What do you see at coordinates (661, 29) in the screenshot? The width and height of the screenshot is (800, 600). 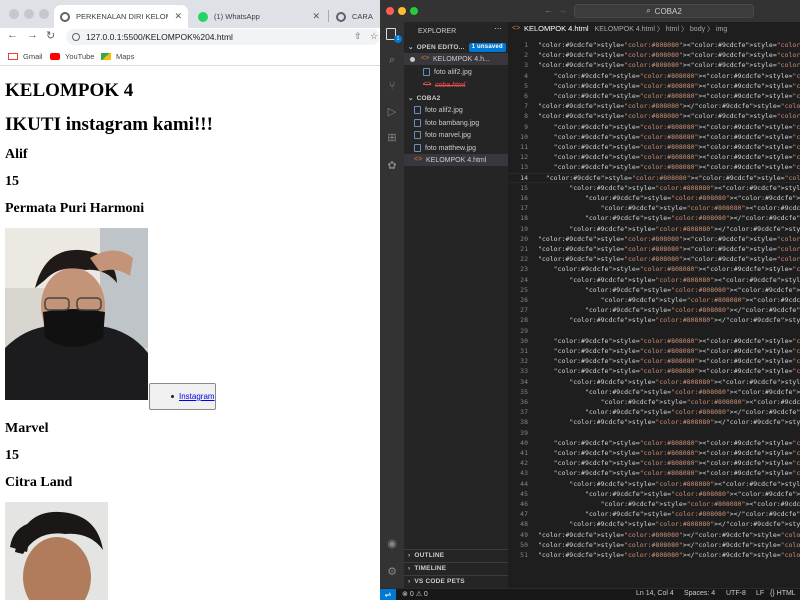 I see `breadcrumb: KELOMPOK 4.html 〉 html 〉 body 〉 img` at bounding box center [661, 29].